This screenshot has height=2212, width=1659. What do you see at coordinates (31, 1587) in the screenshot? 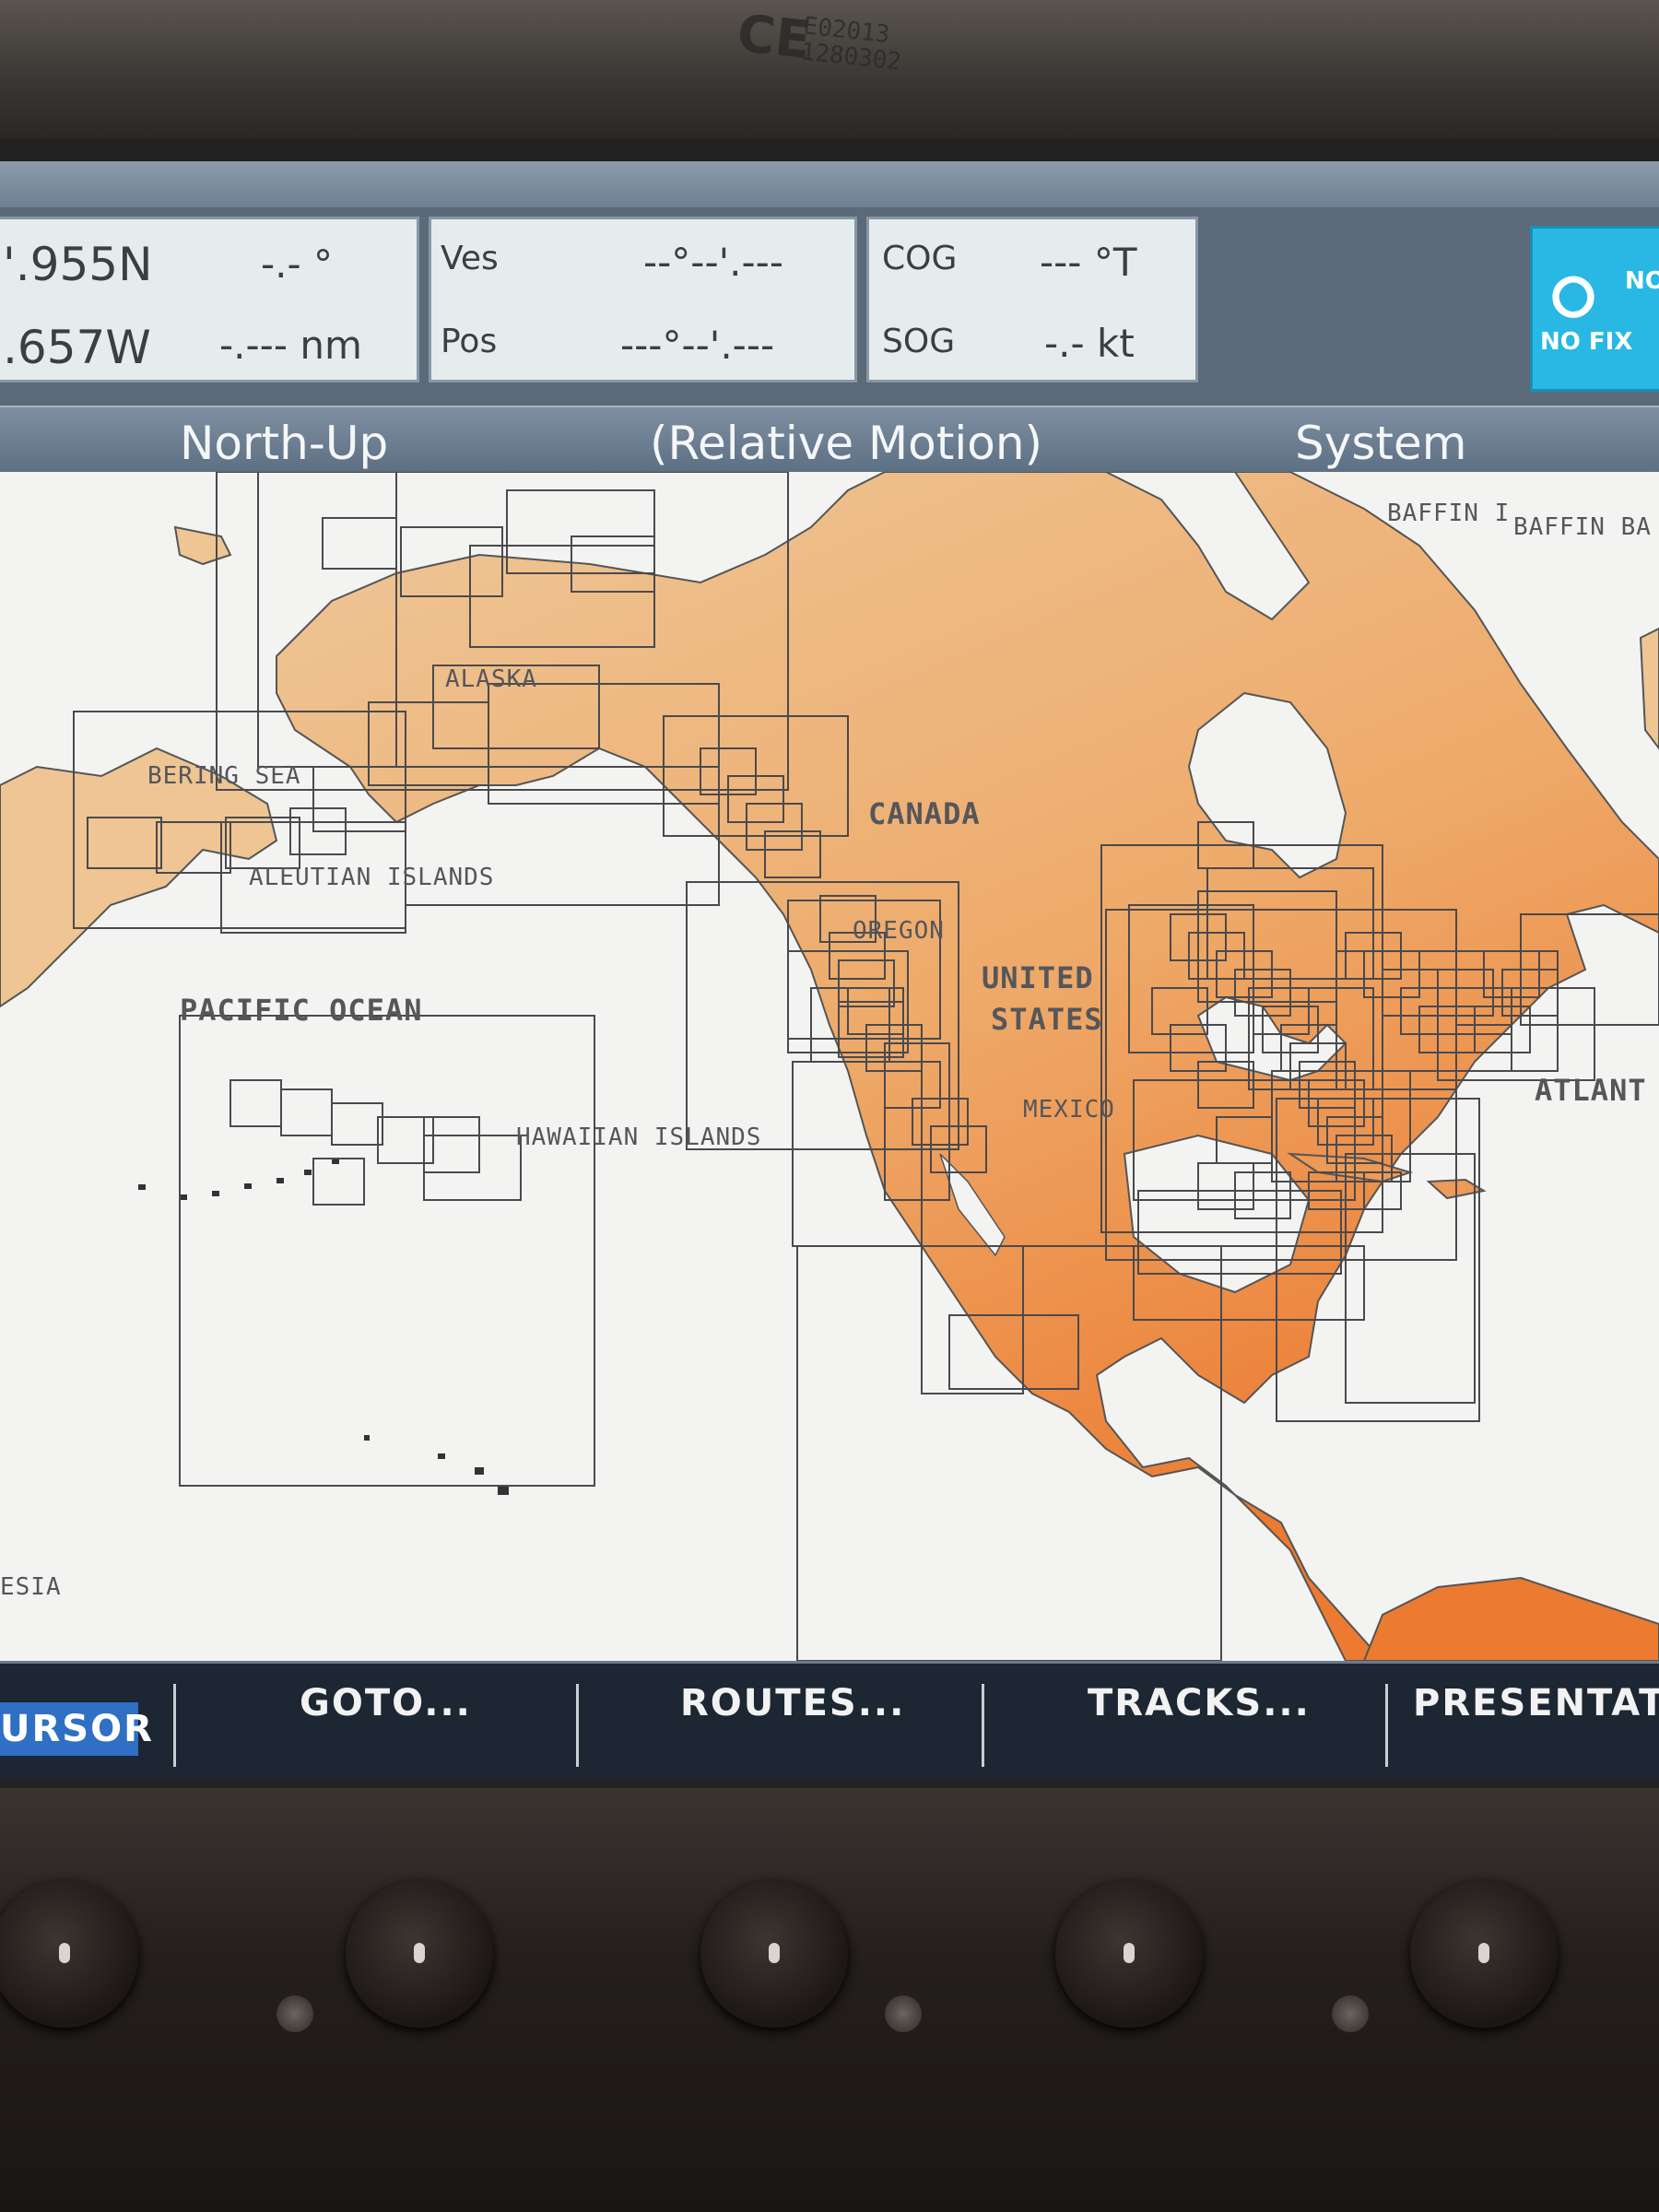
I see `label-indonesia: ESIA` at bounding box center [31, 1587].